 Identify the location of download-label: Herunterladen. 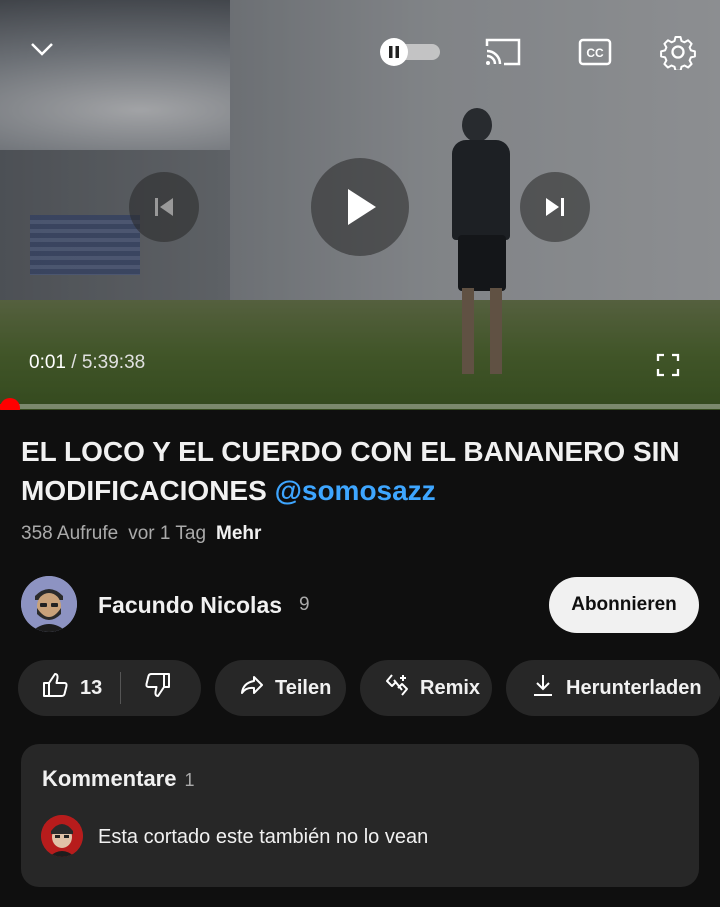
(634, 687).